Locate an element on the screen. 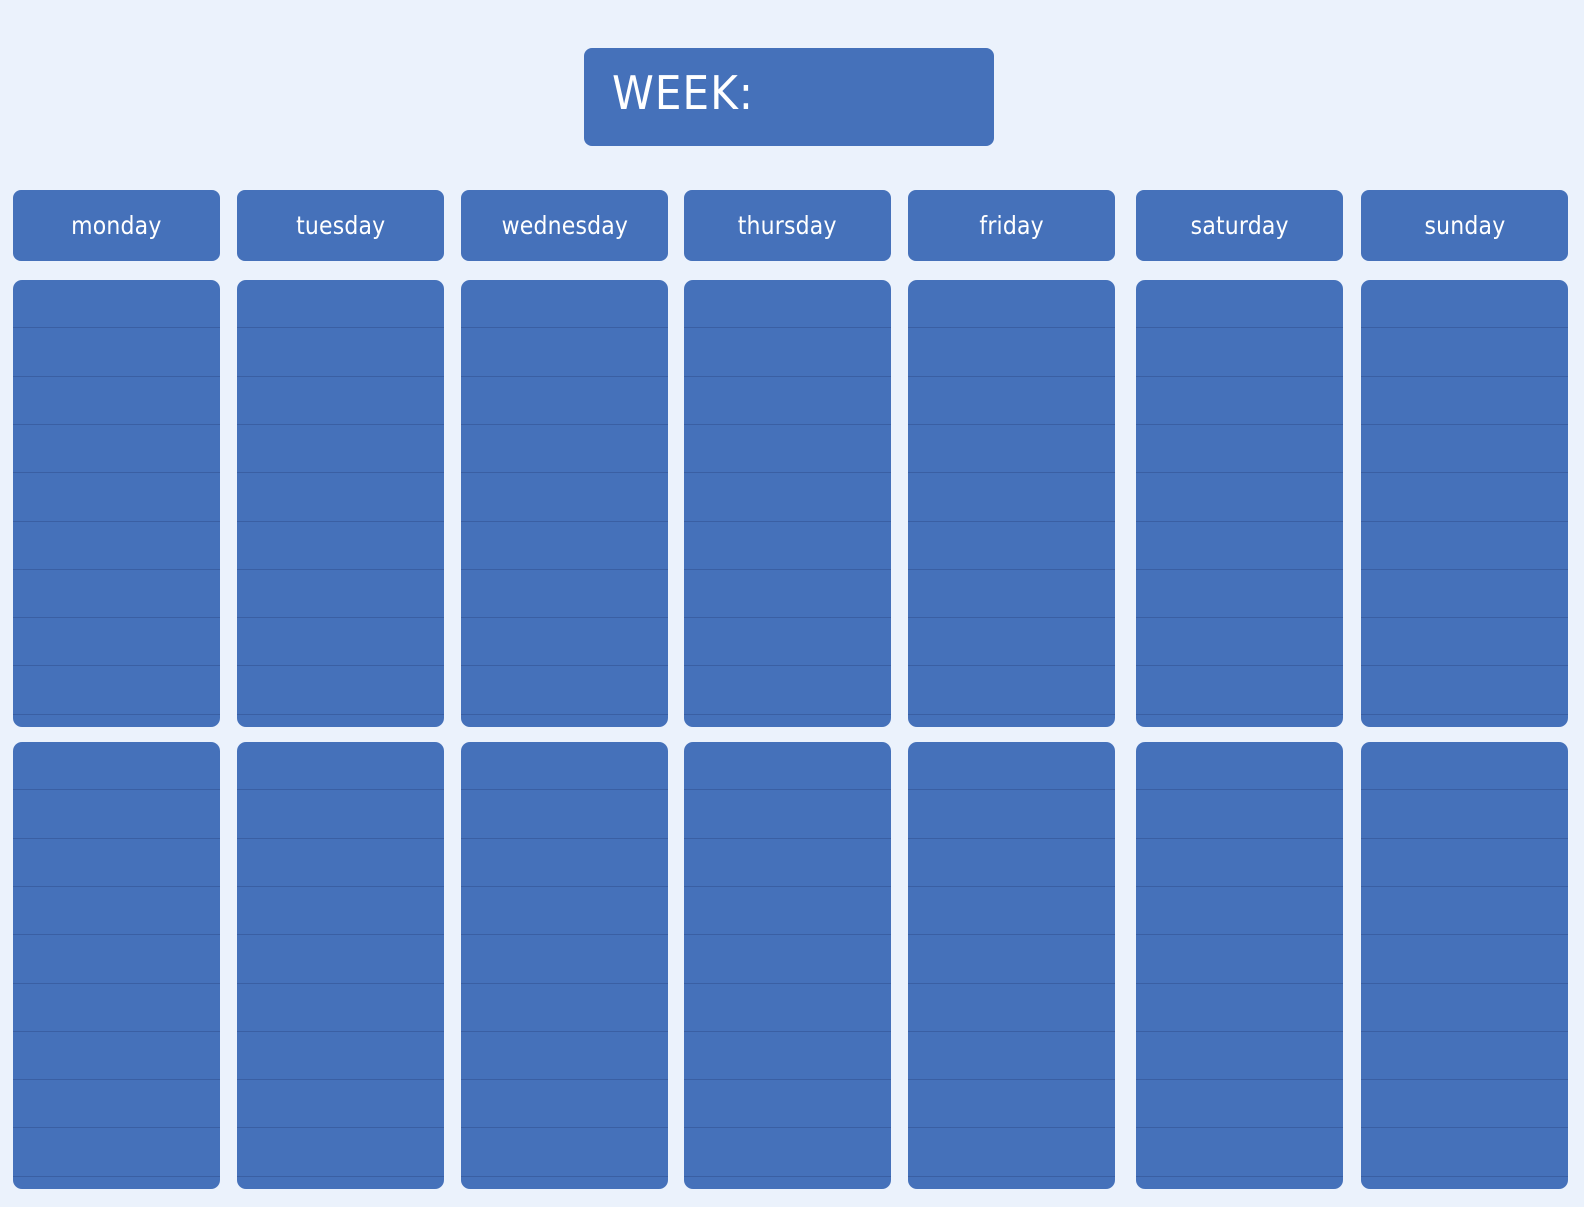 The width and height of the screenshot is (1584, 1207). week-input is located at coordinates (866, 98).